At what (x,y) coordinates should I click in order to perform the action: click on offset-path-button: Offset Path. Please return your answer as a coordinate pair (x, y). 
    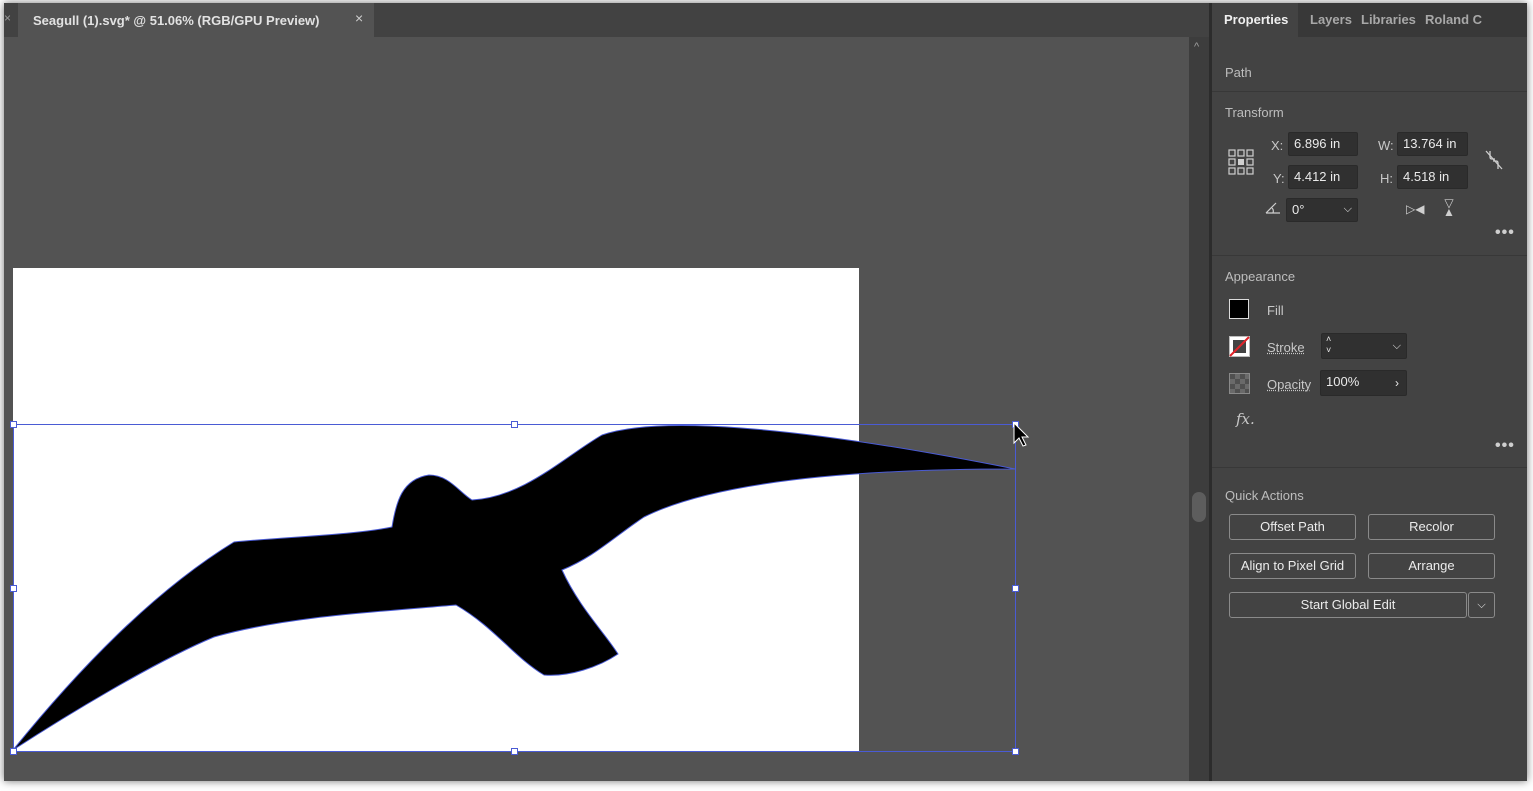
    Looking at the image, I should click on (1292, 527).